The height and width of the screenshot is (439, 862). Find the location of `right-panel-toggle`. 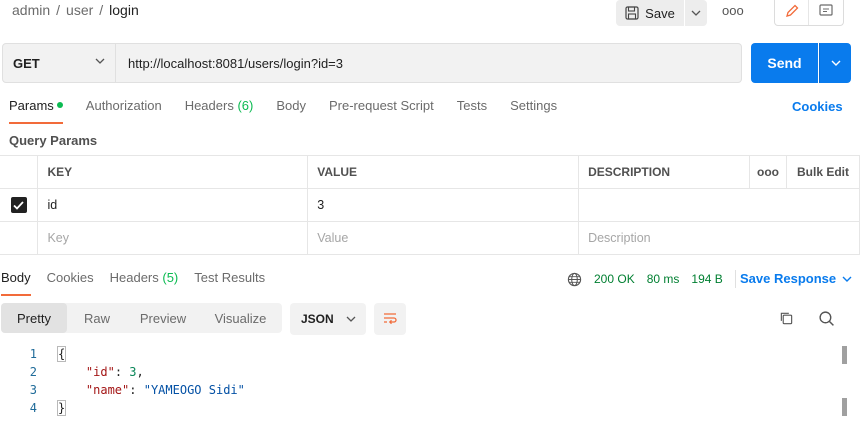

right-panel-toggle is located at coordinates (809, 13).